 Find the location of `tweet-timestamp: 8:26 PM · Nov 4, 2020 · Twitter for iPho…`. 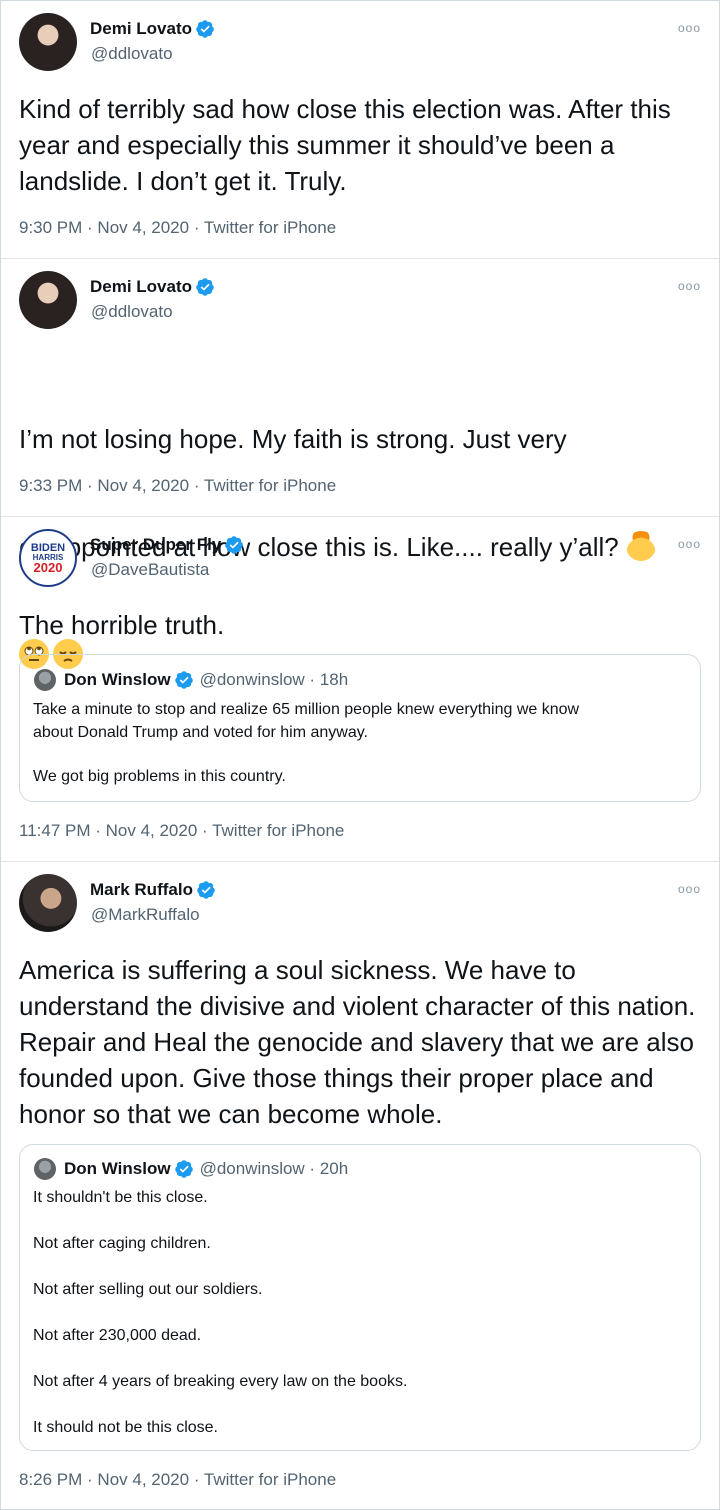

tweet-timestamp: 8:26 PM · Nov 4, 2020 · Twitter for iPho… is located at coordinates (177, 1480).